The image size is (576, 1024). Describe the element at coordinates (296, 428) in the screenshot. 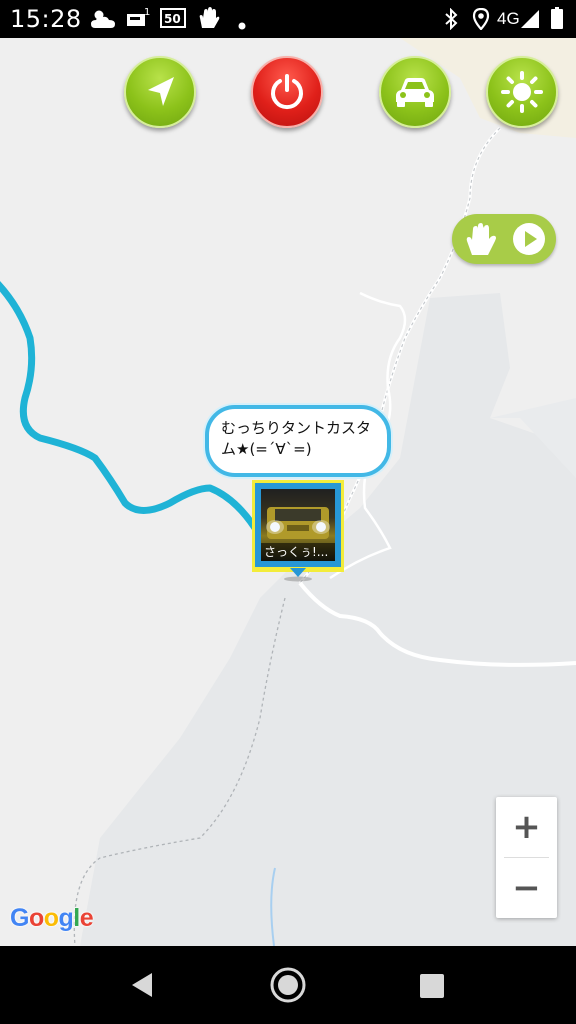

I see `bubble-line-1: むっちりタントカスタ` at that location.